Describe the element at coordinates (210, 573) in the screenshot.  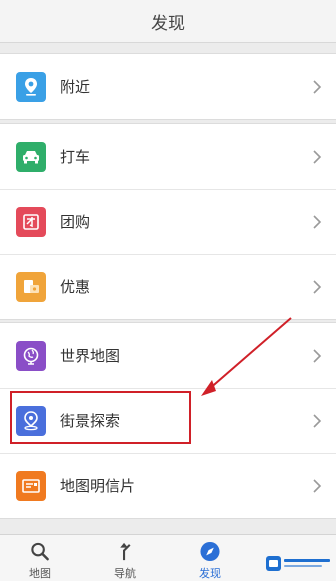
I see `tab-label: 发现` at that location.